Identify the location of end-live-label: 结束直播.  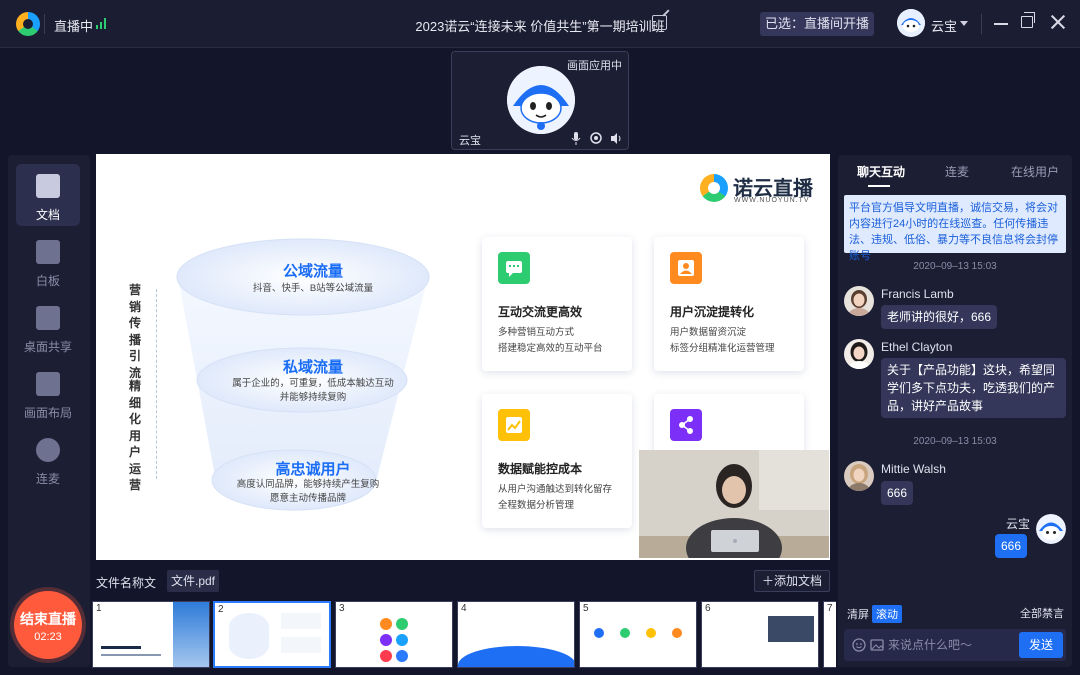
(48, 619).